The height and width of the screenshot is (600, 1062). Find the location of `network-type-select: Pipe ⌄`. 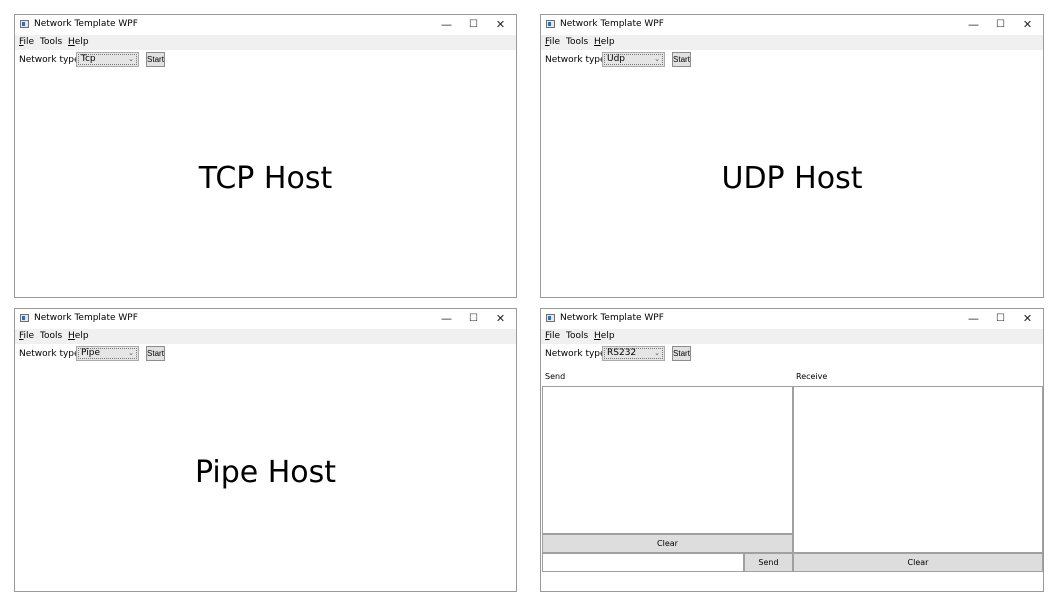

network-type-select: Pipe ⌄ is located at coordinates (107, 353).